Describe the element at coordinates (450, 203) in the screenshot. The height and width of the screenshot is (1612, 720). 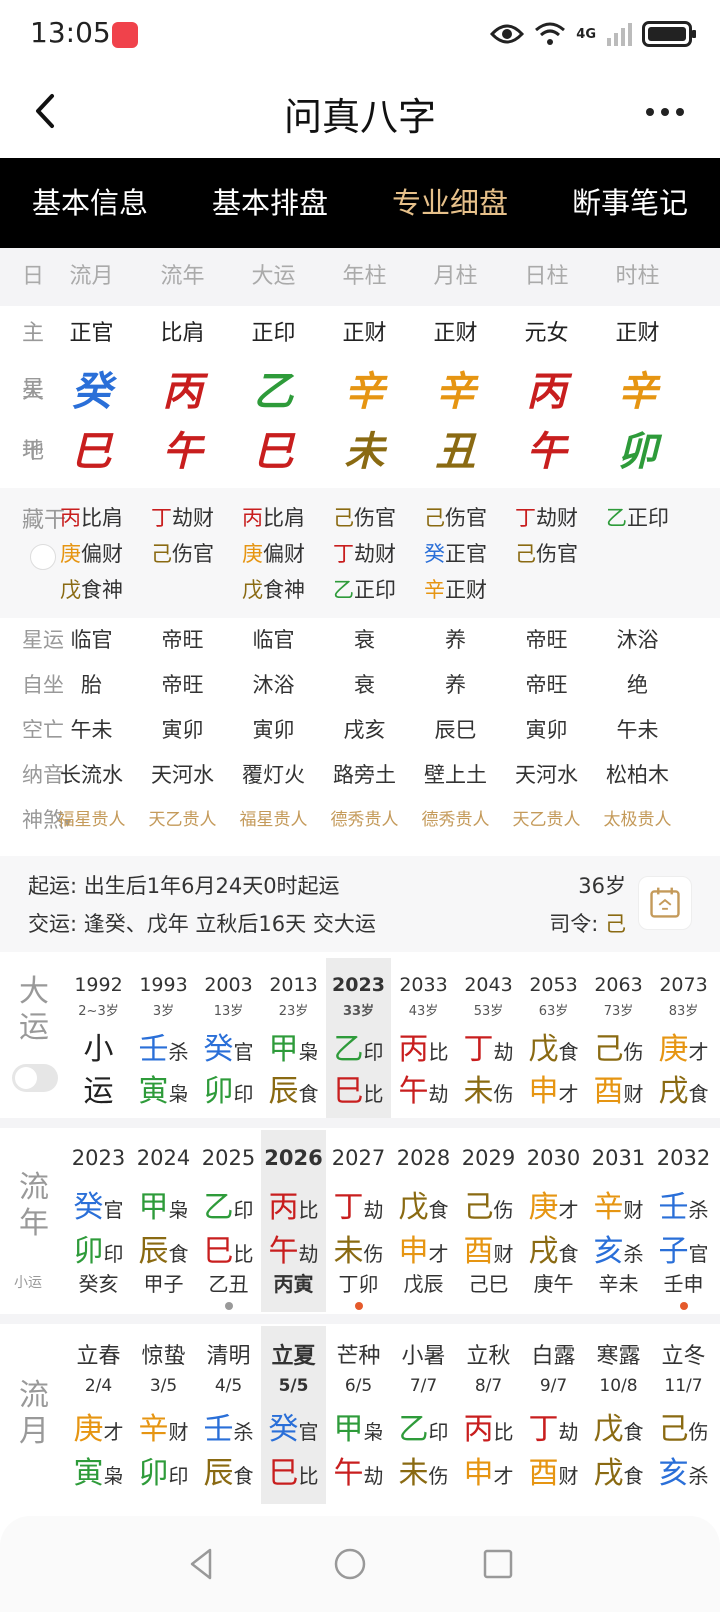
I see `tab-pro-chart: 专业细盘` at that location.